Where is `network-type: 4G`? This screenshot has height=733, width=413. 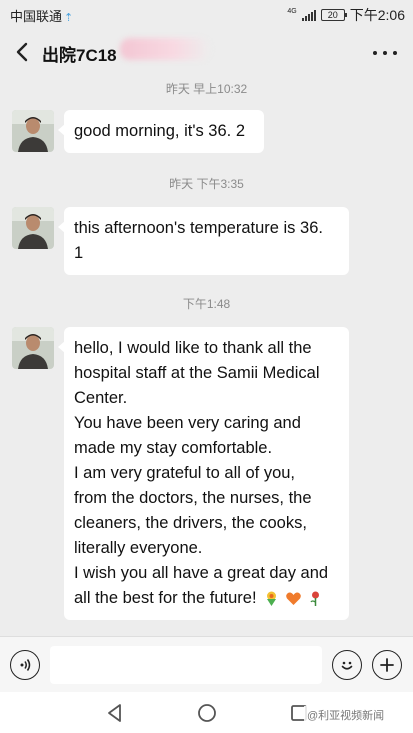
network-type: 4G is located at coordinates (292, 11).